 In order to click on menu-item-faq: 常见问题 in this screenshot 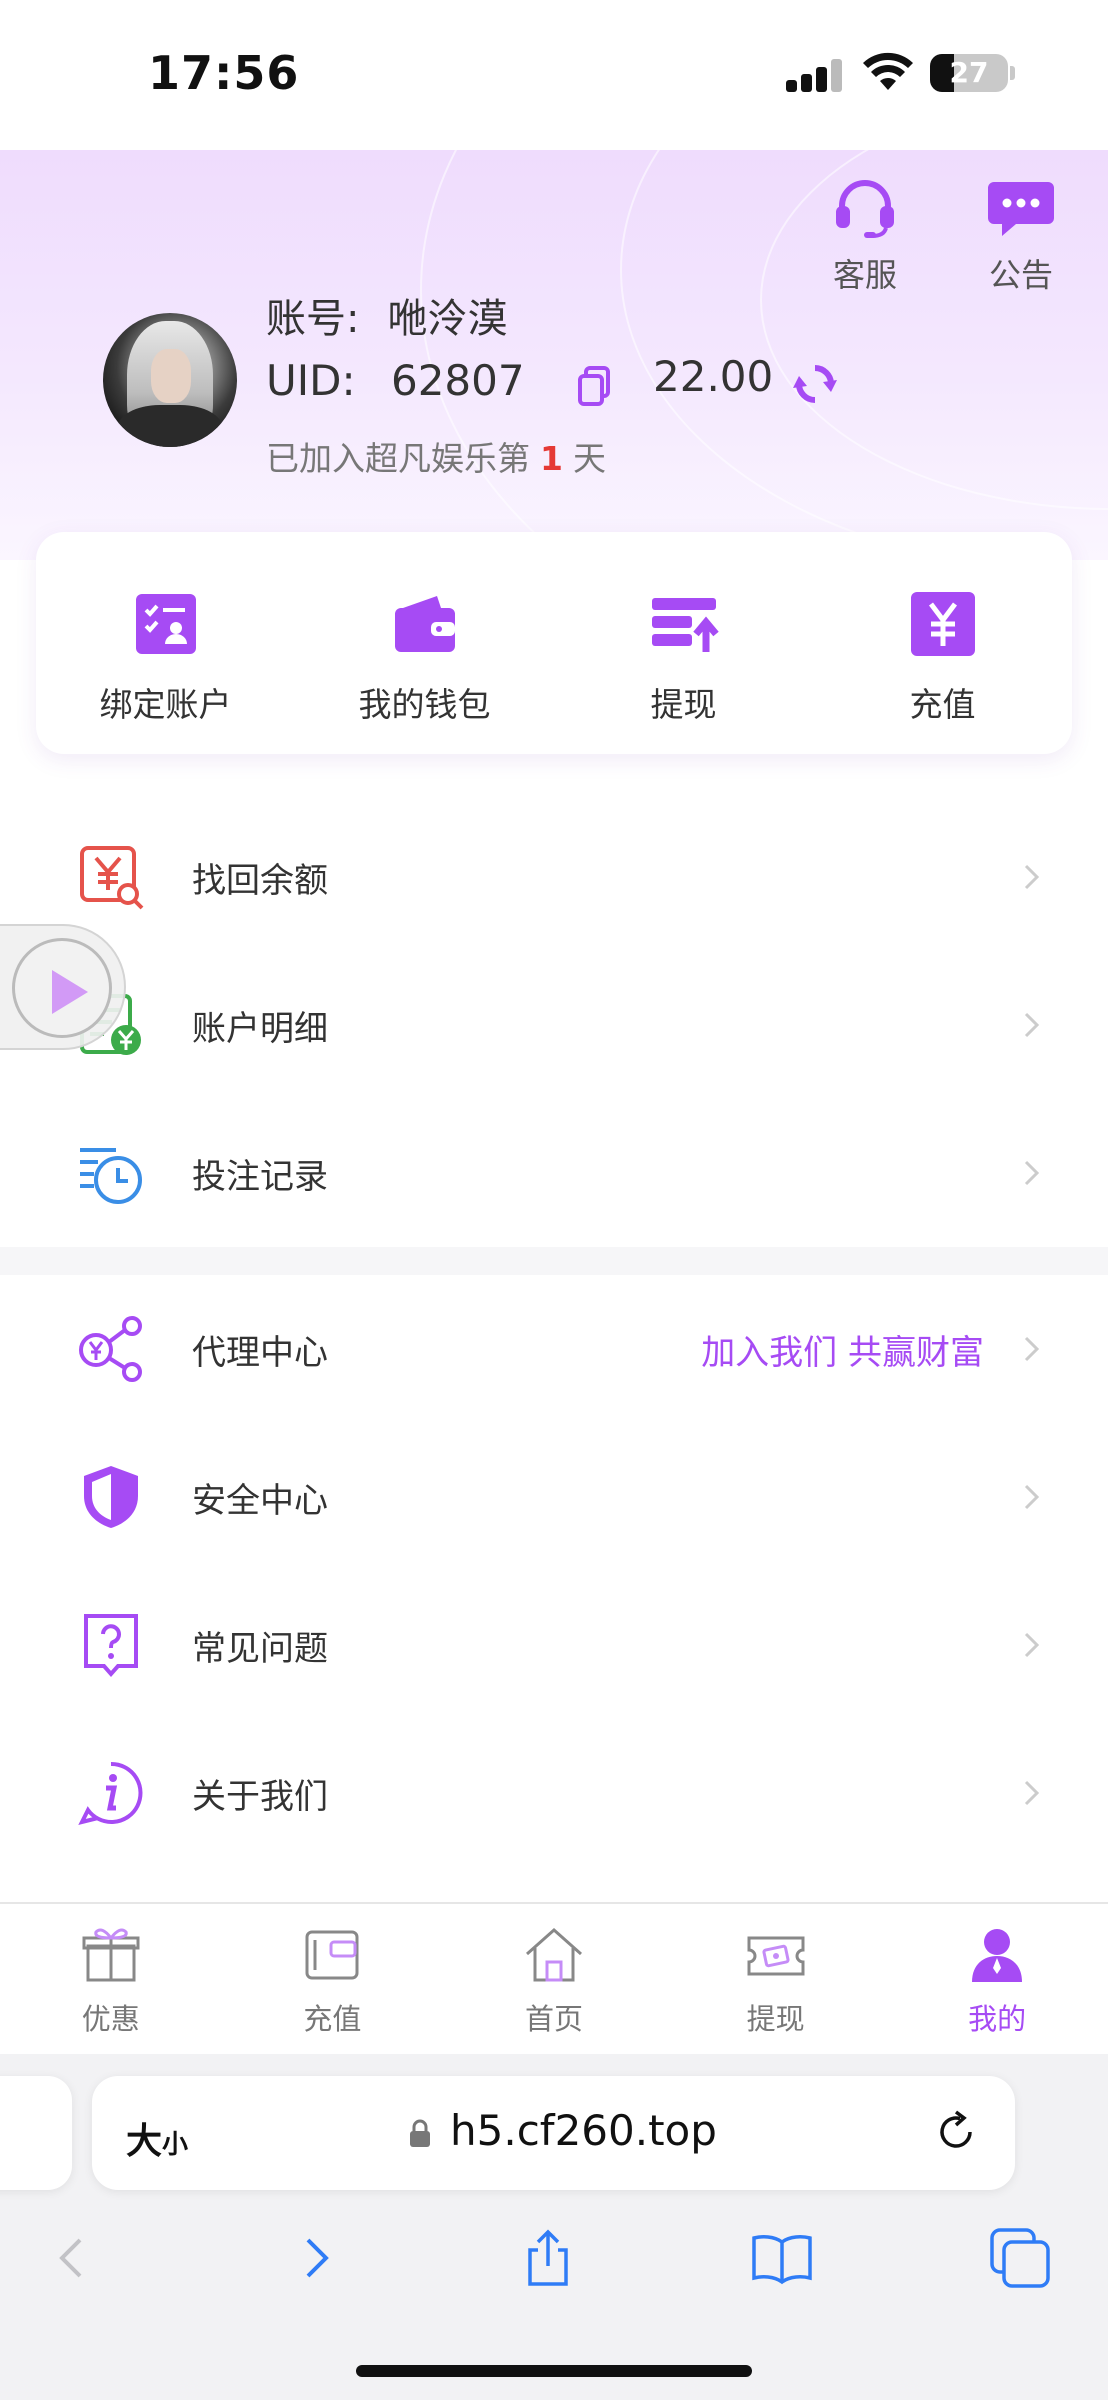, I will do `click(554, 1645)`.